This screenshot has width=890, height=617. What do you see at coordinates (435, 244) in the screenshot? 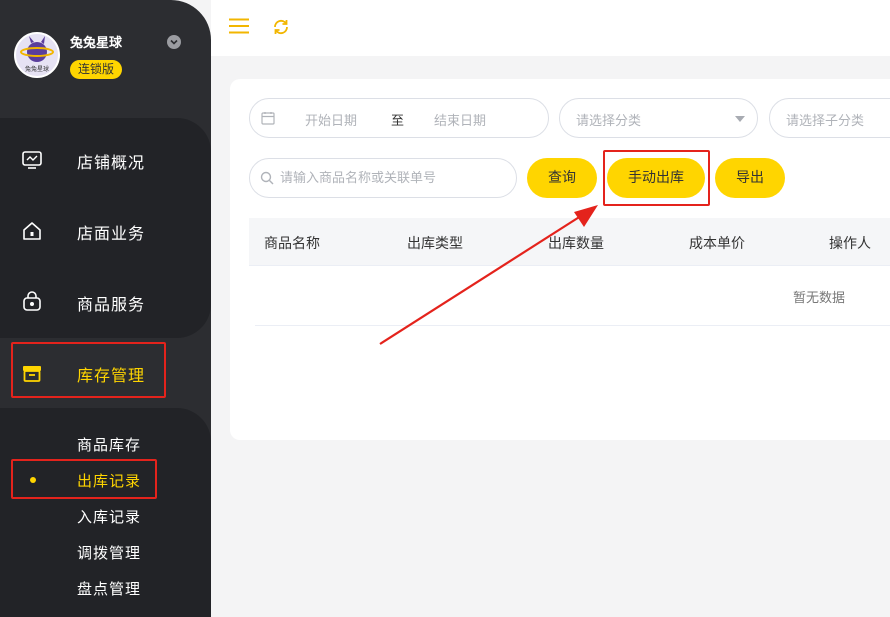
I see `column-header: 出库类型` at bounding box center [435, 244].